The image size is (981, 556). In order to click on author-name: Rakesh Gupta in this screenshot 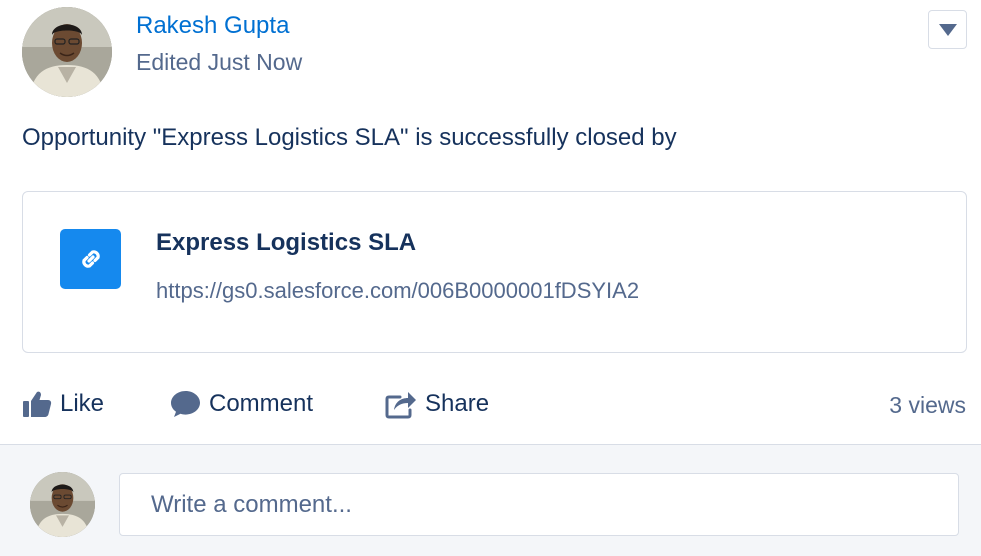, I will do `click(212, 26)`.